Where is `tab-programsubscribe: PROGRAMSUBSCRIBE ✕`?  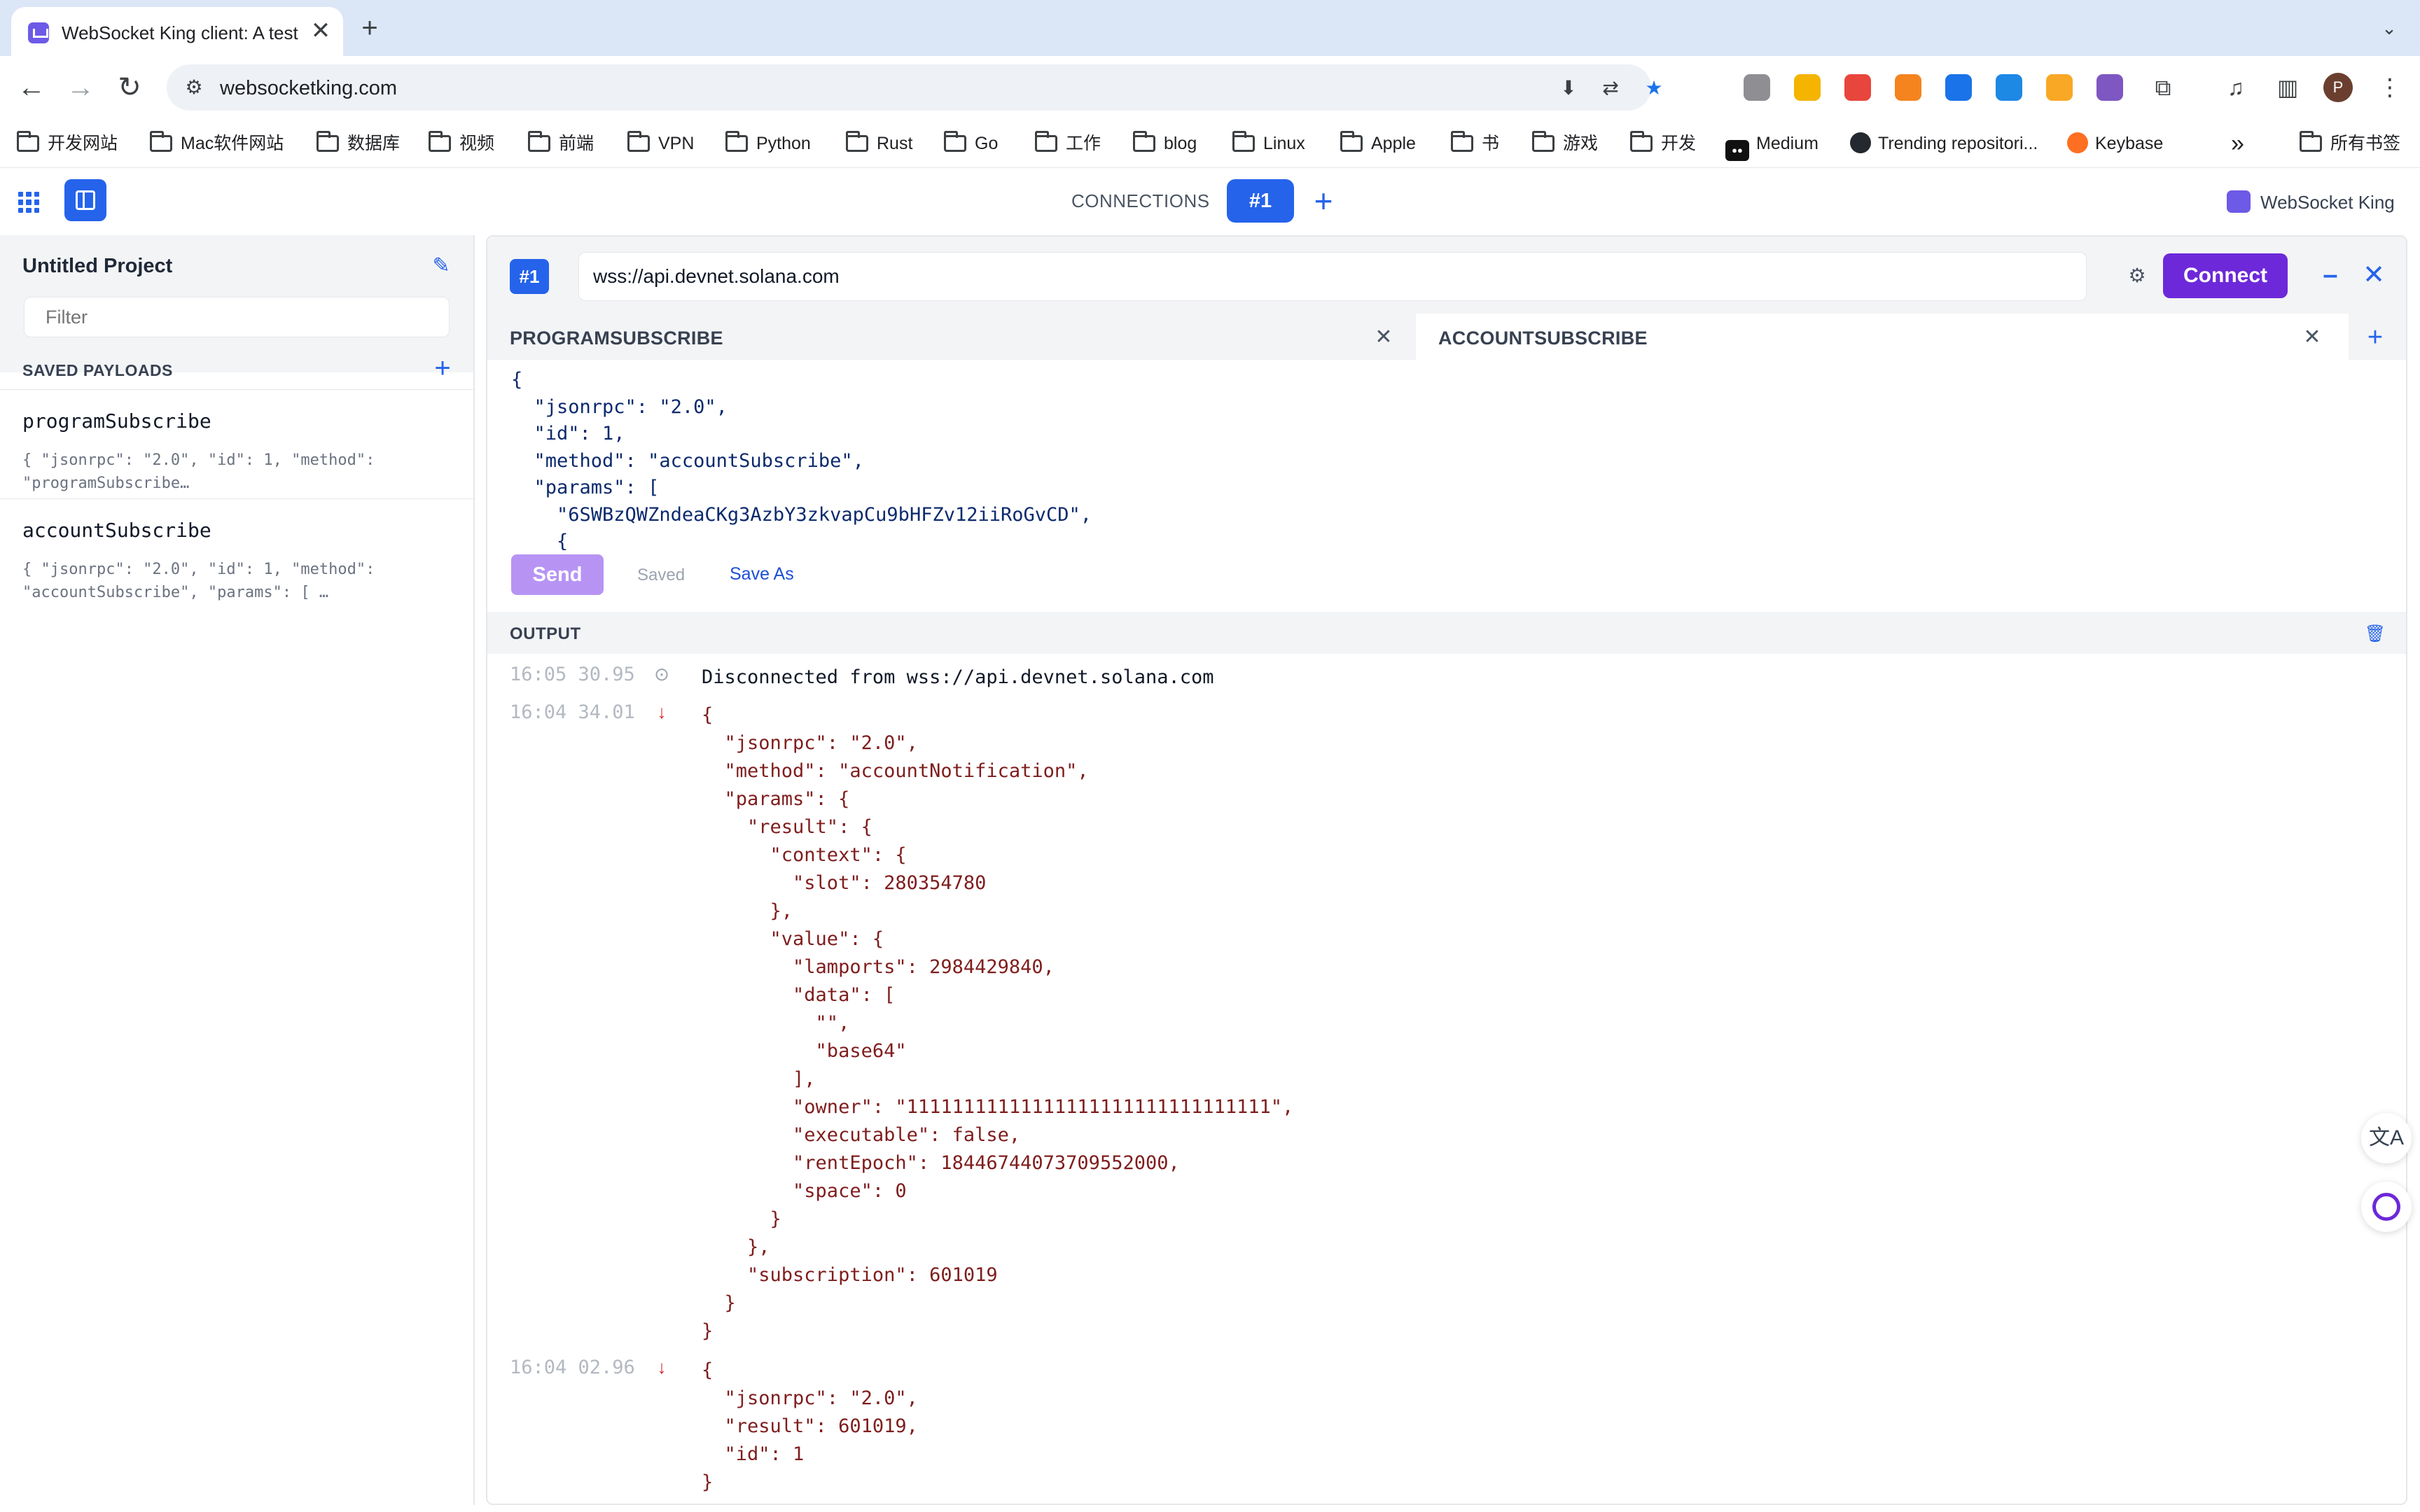 tab-programsubscribe: PROGRAMSUBSCRIBE ✕ is located at coordinates (951, 337).